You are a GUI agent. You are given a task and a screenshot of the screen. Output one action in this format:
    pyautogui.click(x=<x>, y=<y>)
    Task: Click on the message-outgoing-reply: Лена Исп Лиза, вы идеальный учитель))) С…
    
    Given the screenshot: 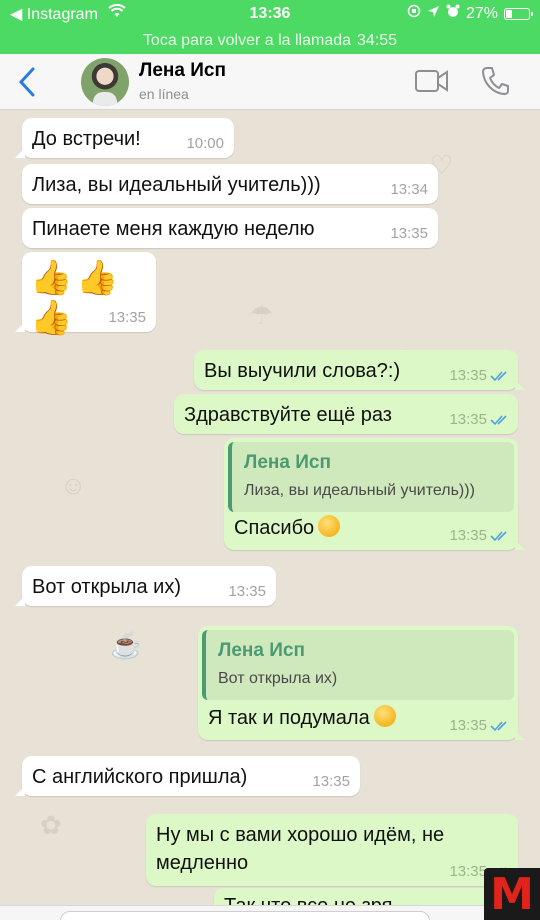 What is the action you would take?
    pyautogui.click(x=374, y=494)
    